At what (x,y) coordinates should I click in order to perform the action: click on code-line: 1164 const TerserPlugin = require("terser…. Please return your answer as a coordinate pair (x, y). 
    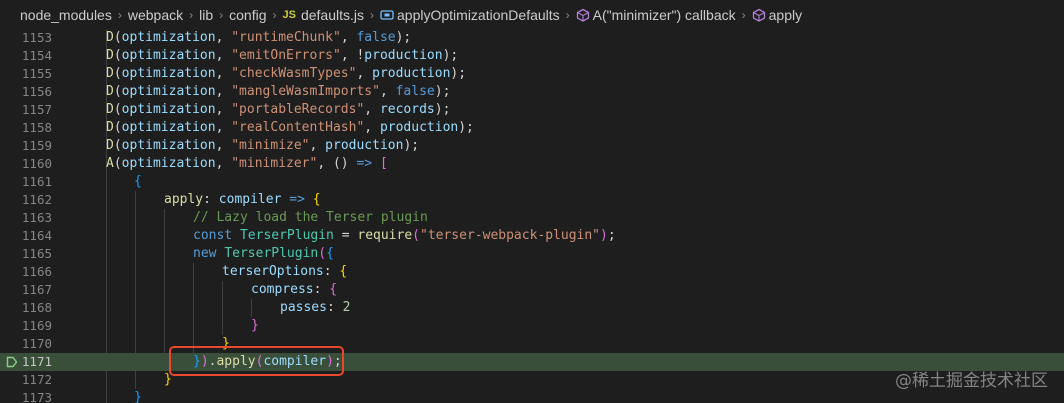
    Looking at the image, I should click on (532, 236).